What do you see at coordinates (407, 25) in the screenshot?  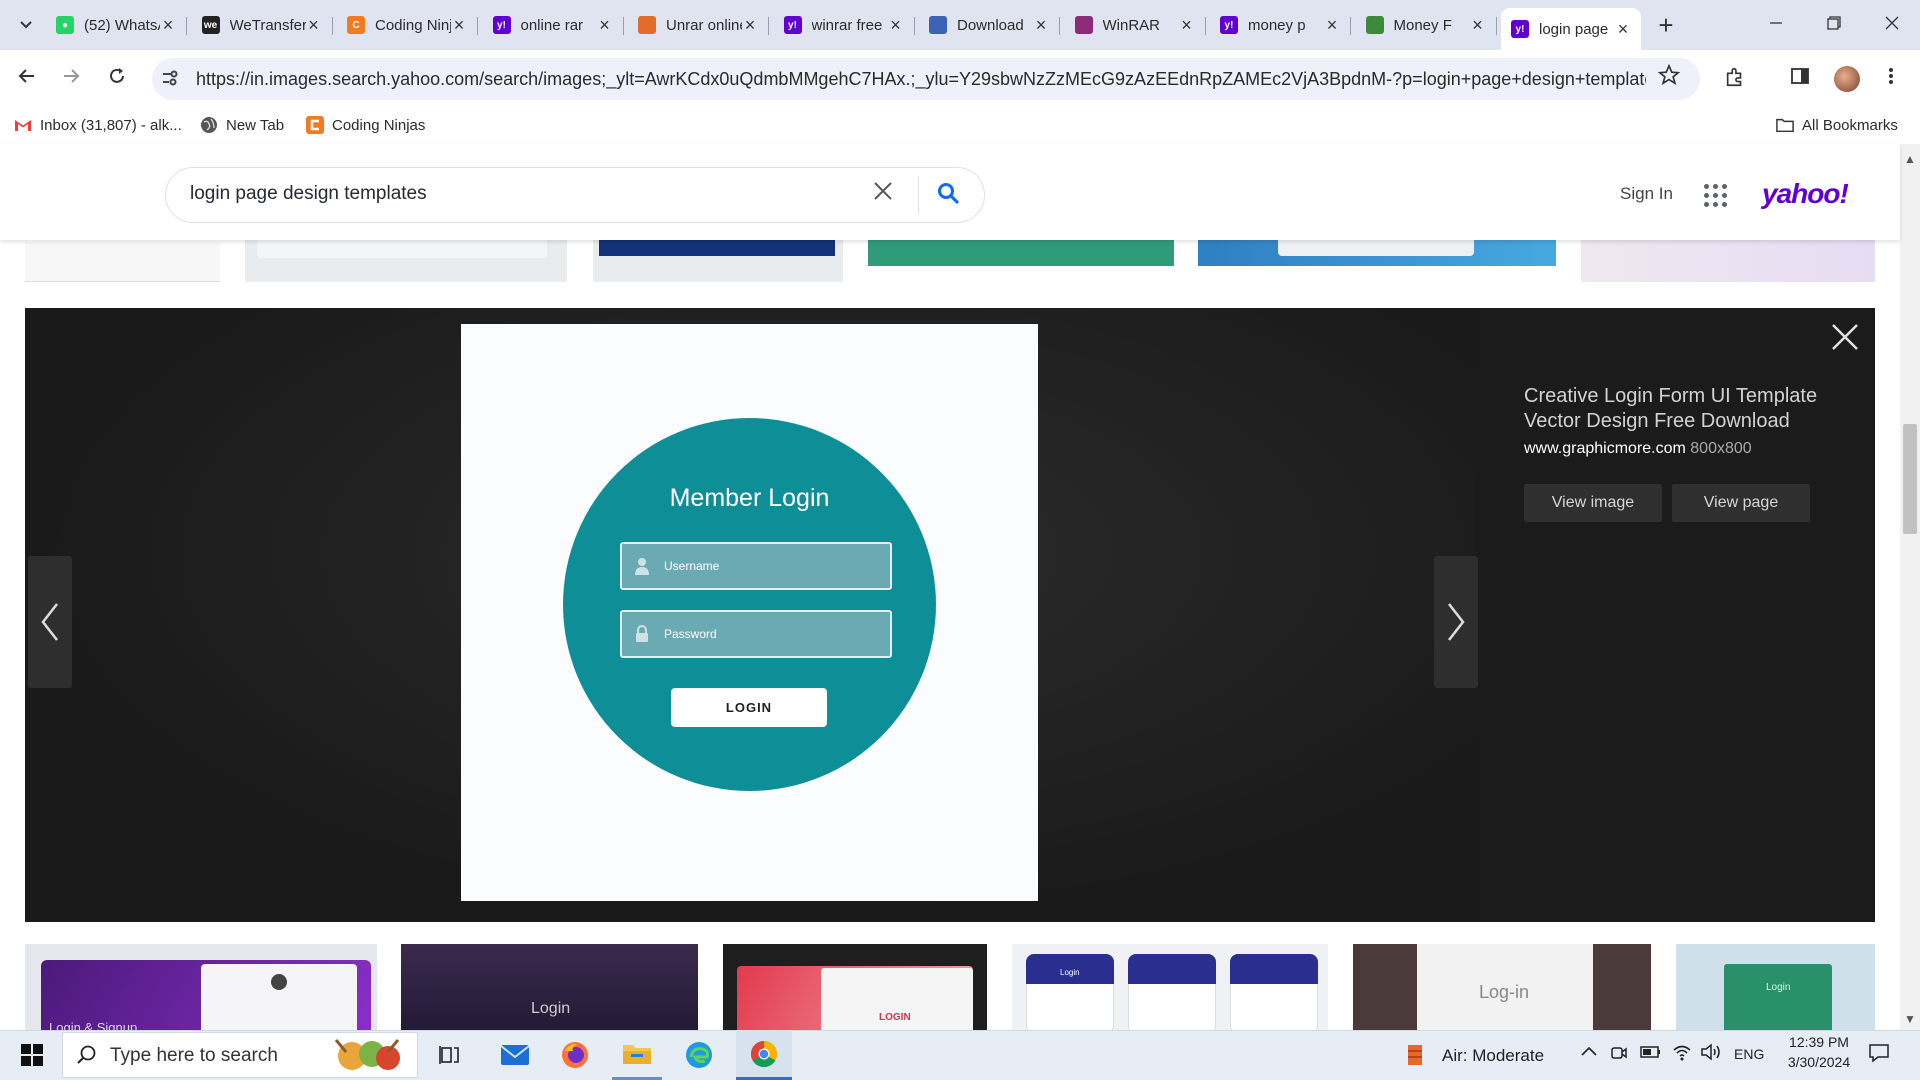 I see `browser-tab: C Coding Ninjas×` at bounding box center [407, 25].